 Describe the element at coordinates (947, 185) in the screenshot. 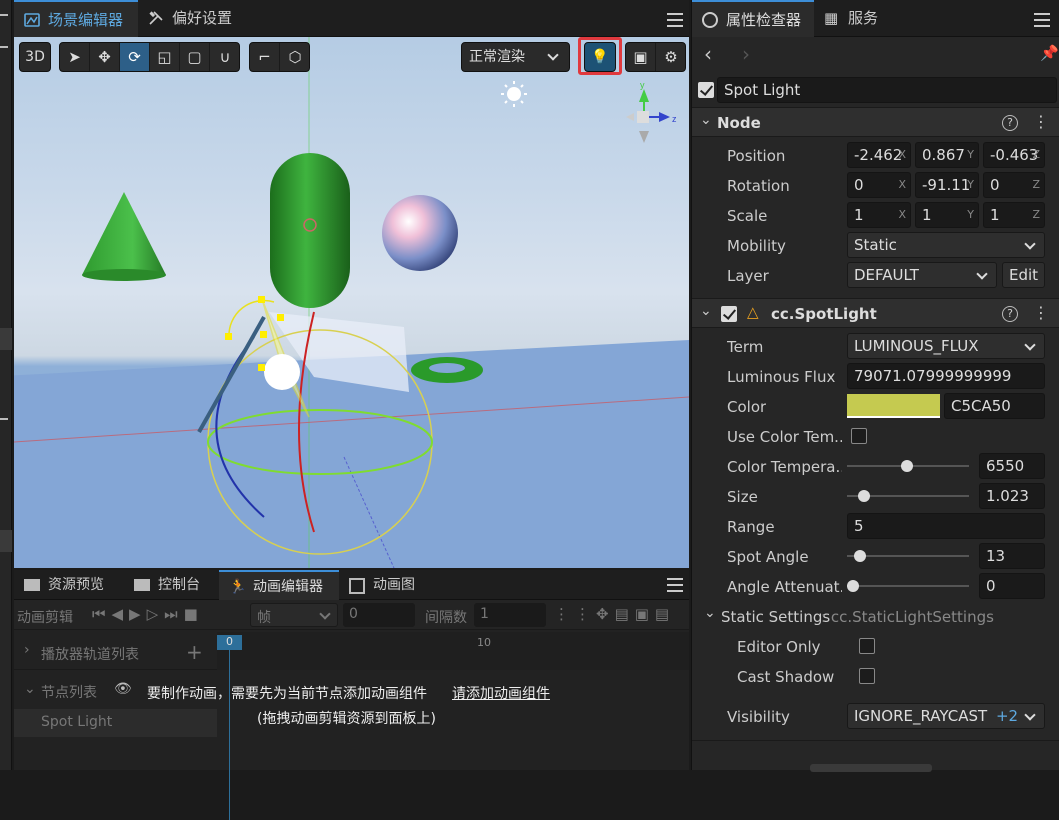

I see `rotation-y-input: -91.11 Y` at that location.